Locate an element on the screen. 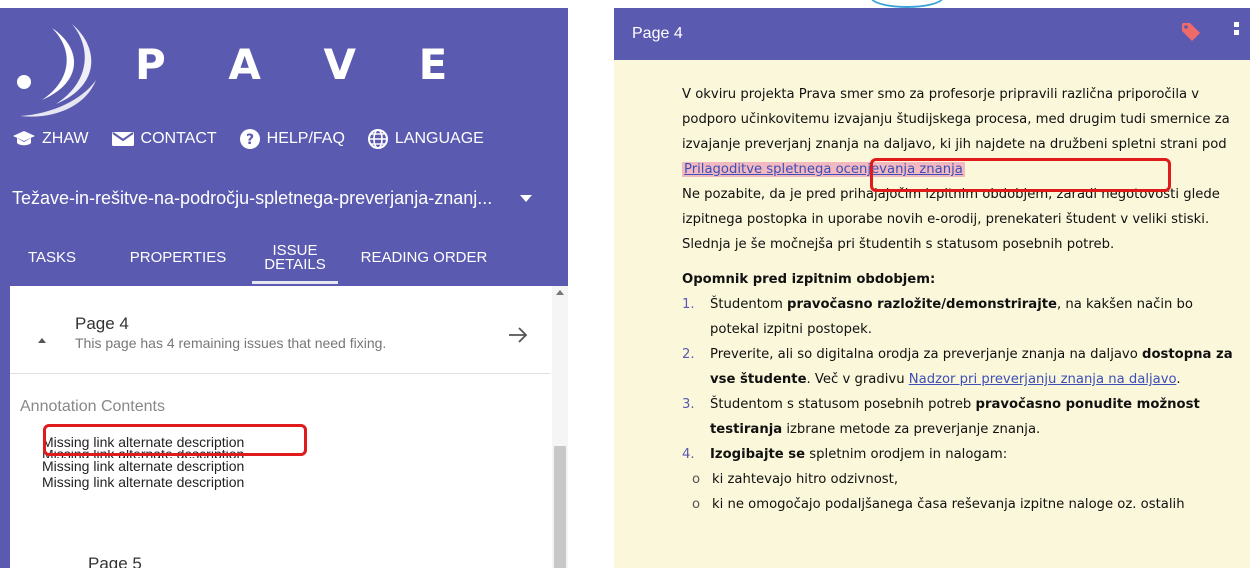  chevron-down-icon is located at coordinates (526, 198).